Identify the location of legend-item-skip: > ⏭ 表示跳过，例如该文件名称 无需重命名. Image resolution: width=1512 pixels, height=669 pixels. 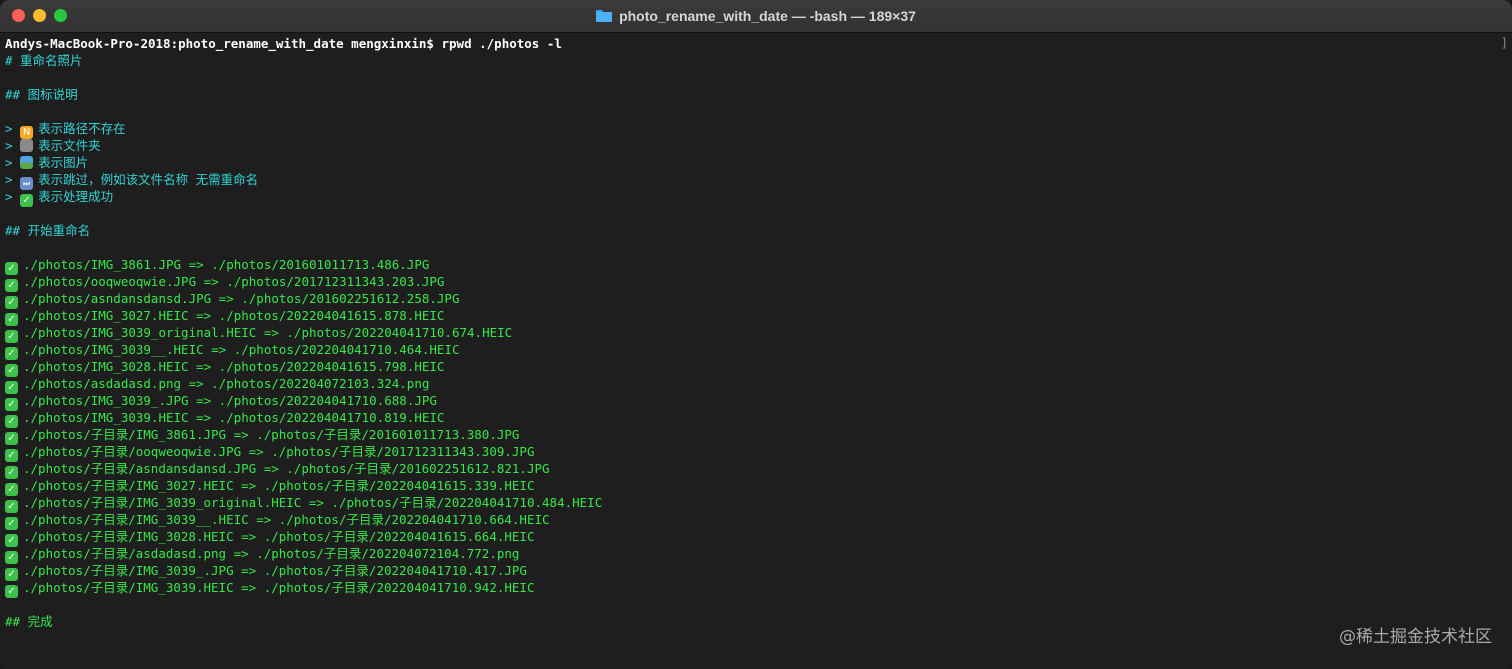
(132, 181).